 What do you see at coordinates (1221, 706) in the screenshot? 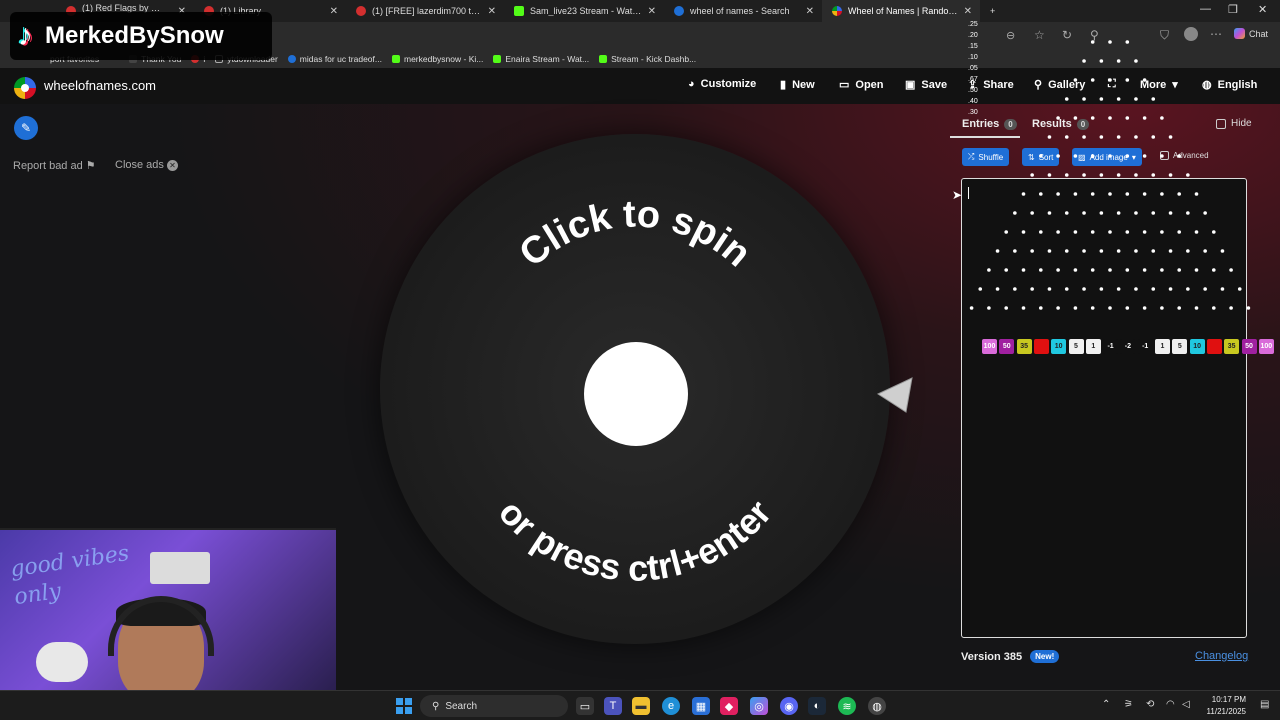
I see `taskbar-clock: 10:17 PM 11/21/2025` at bounding box center [1221, 706].